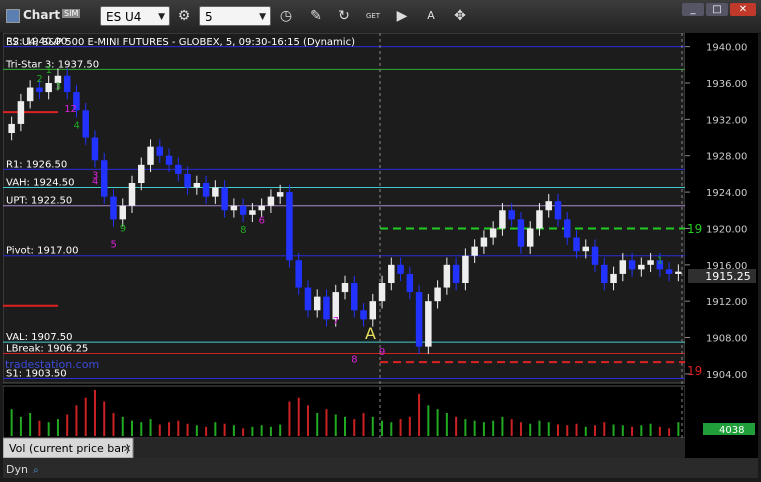  What do you see at coordinates (726, 339) in the screenshot?
I see `y-tick-label: 1908.00` at bounding box center [726, 339].